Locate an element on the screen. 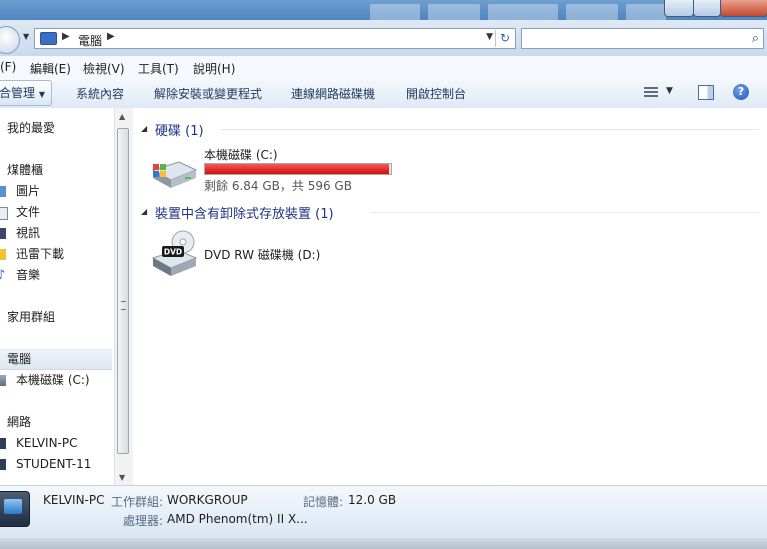  nav-item-label: 本機磁碟 (C:) is located at coordinates (53, 380).